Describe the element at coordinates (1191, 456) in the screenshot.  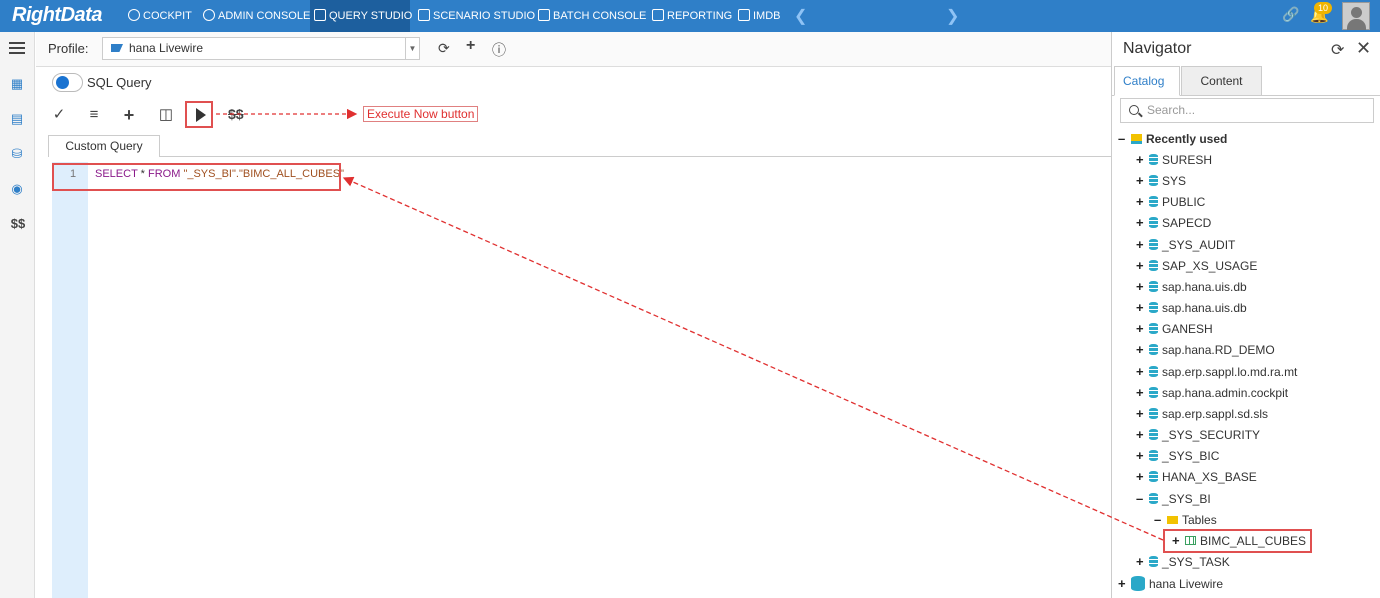
I see `schema-label: _SYS_BIC` at that location.